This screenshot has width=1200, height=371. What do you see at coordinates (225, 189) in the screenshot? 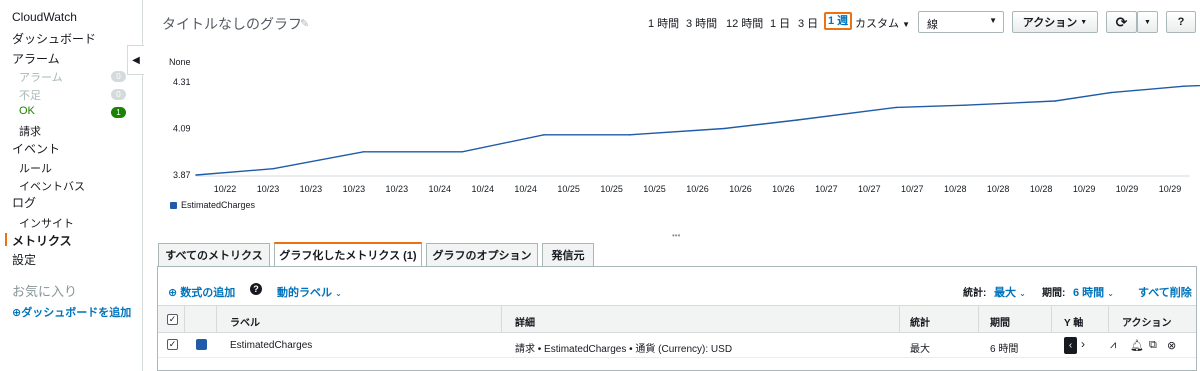
I see `x-tick-label: 10/22` at bounding box center [225, 189].